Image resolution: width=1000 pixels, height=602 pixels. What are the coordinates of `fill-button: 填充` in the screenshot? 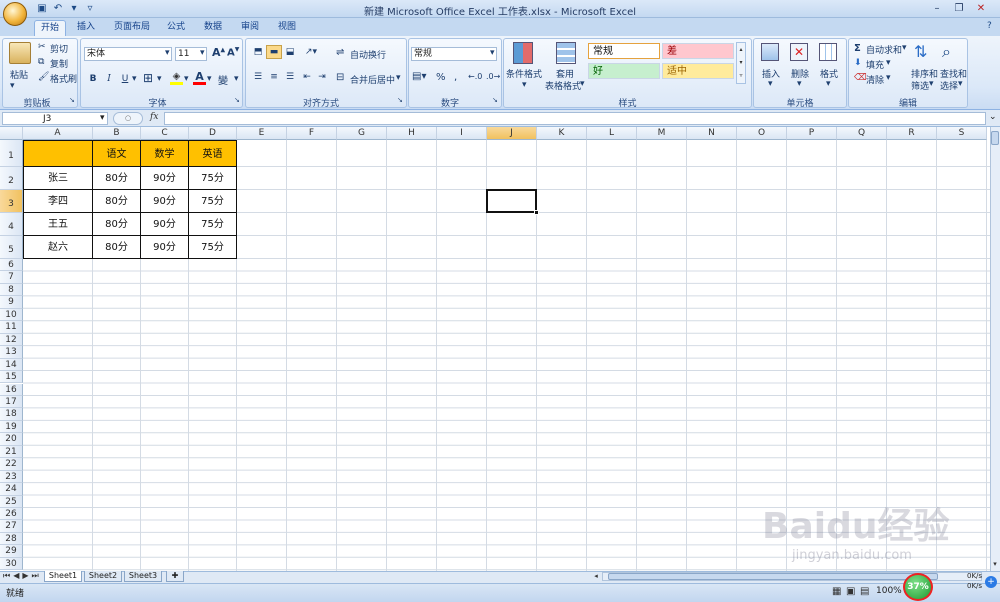 It's located at (875, 64).